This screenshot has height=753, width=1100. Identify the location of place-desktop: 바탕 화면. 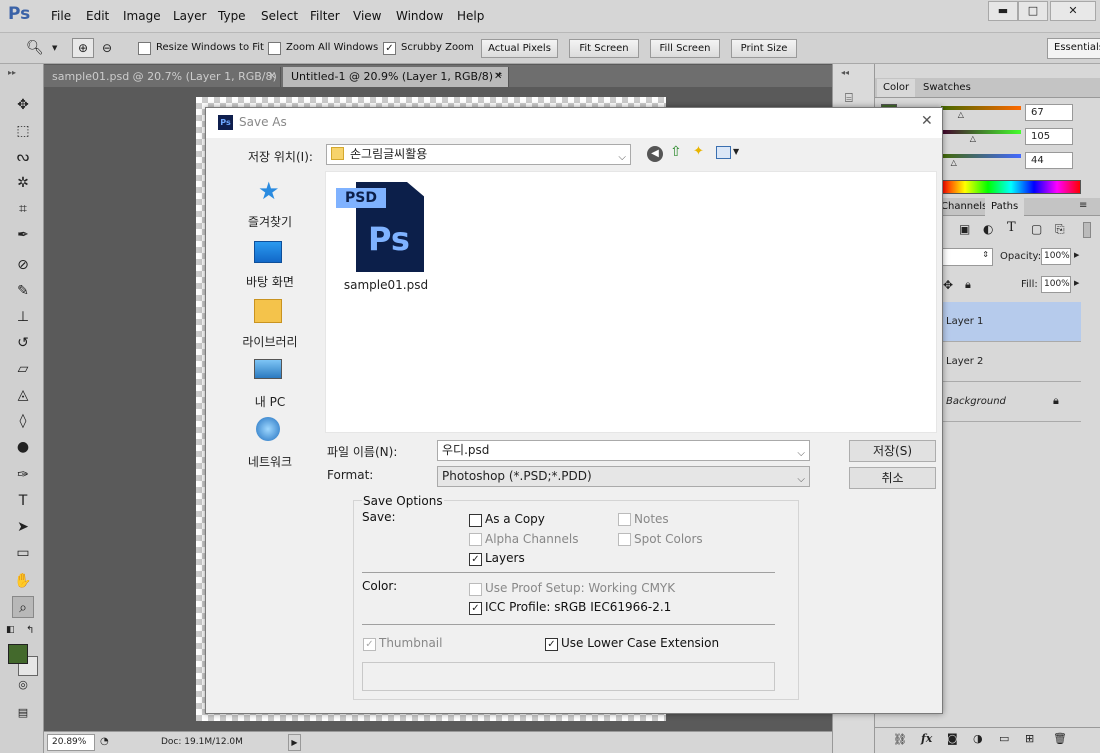
(270, 264).